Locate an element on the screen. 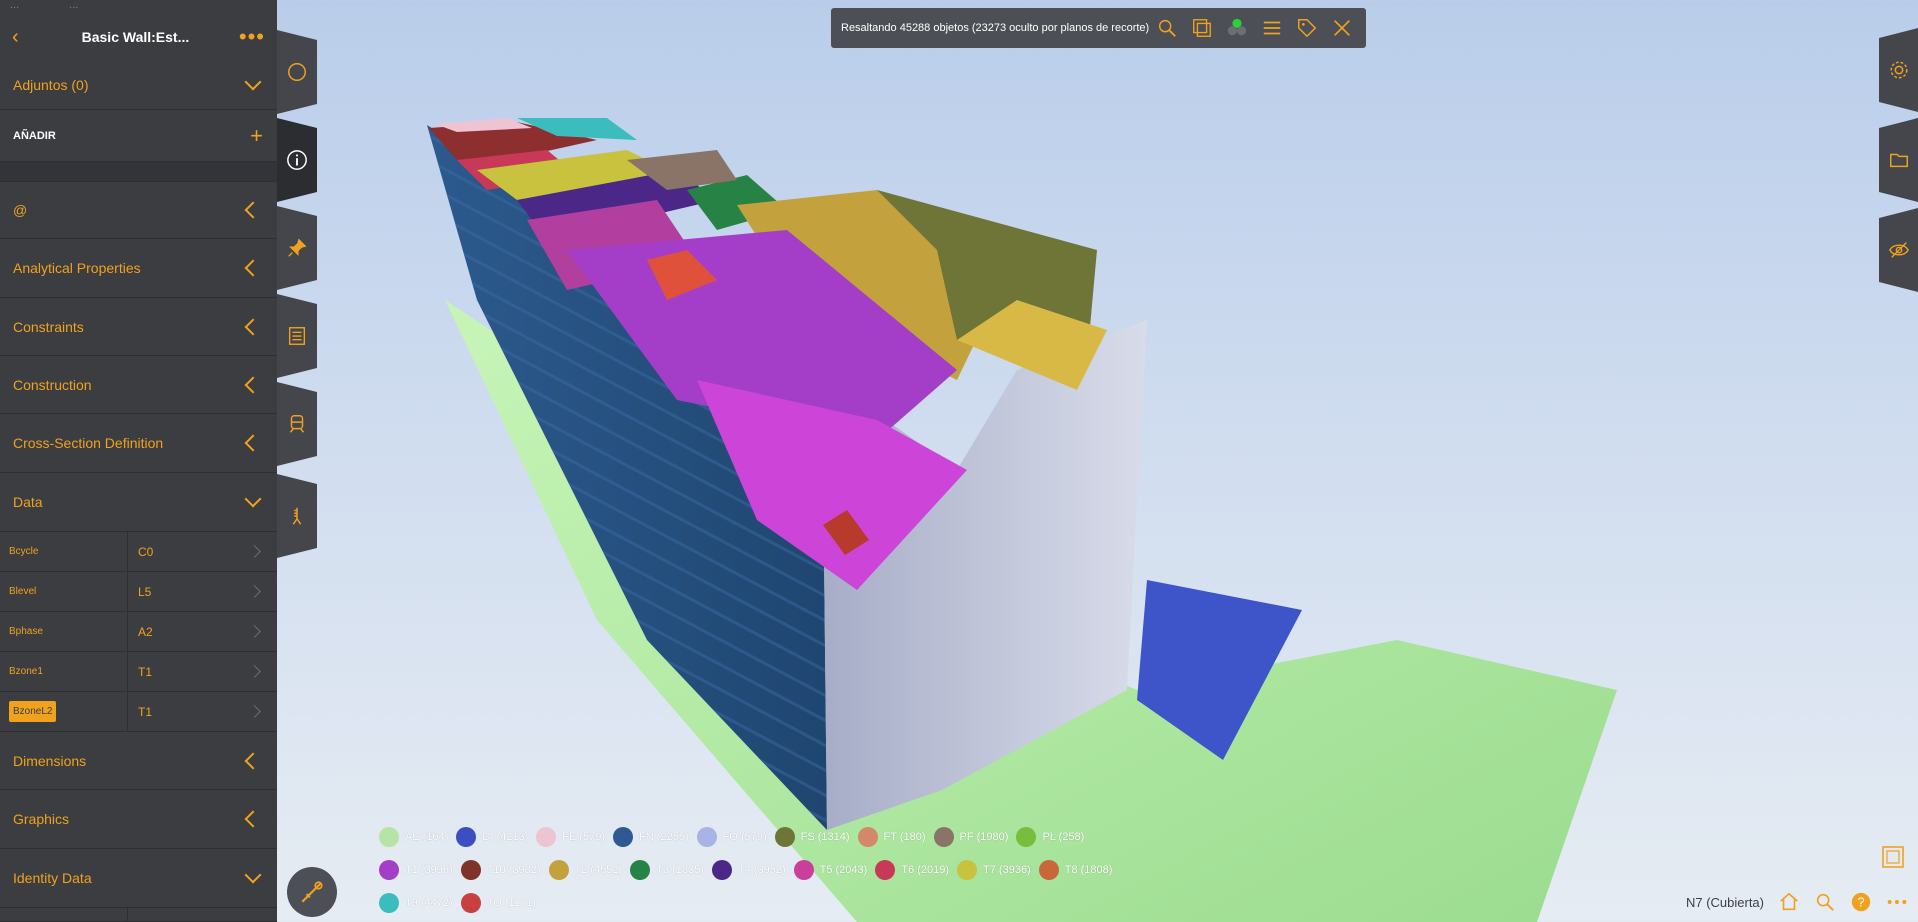 This screenshot has height=922, width=1918. property-row-blevel: Blevel L5 is located at coordinates (138, 592).